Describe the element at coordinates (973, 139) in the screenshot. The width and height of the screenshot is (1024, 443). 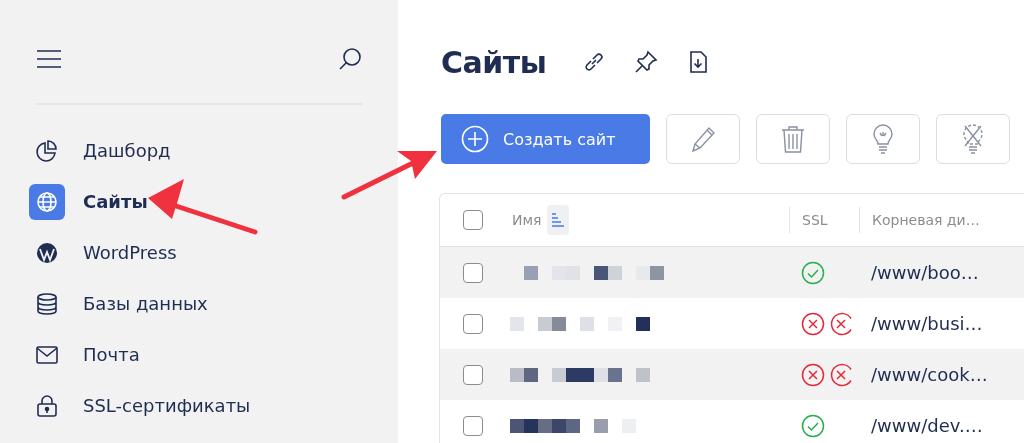
I see `disable-button` at that location.